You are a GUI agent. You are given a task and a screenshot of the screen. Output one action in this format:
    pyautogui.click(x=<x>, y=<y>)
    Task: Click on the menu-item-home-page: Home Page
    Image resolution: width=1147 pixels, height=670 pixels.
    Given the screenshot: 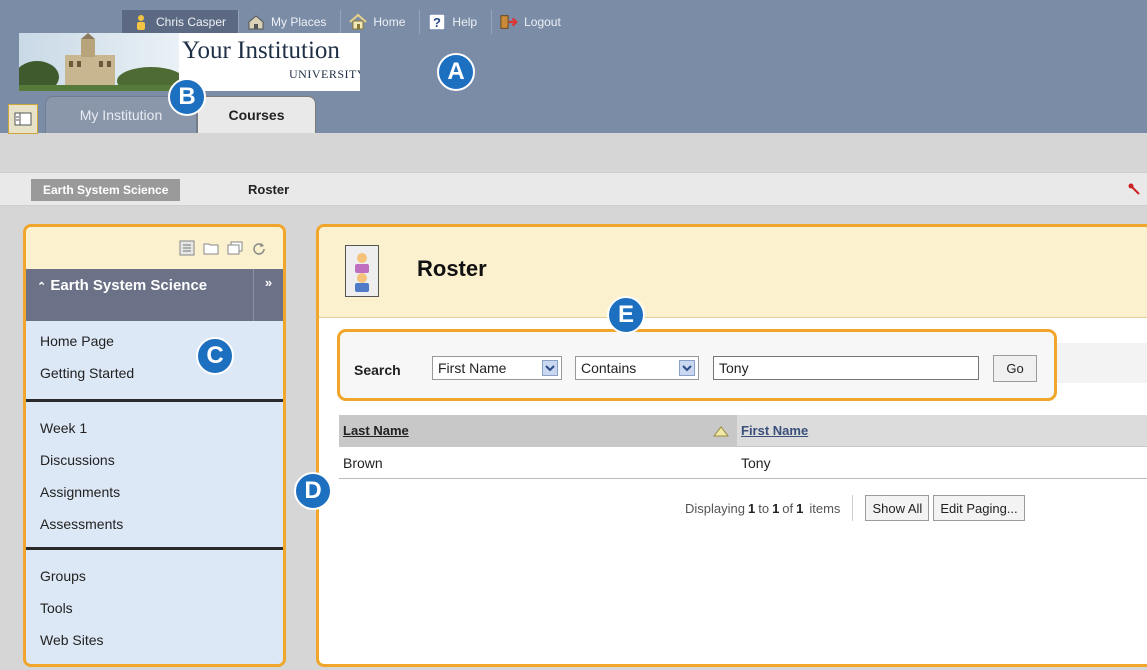 What is the action you would take?
    pyautogui.click(x=154, y=341)
    